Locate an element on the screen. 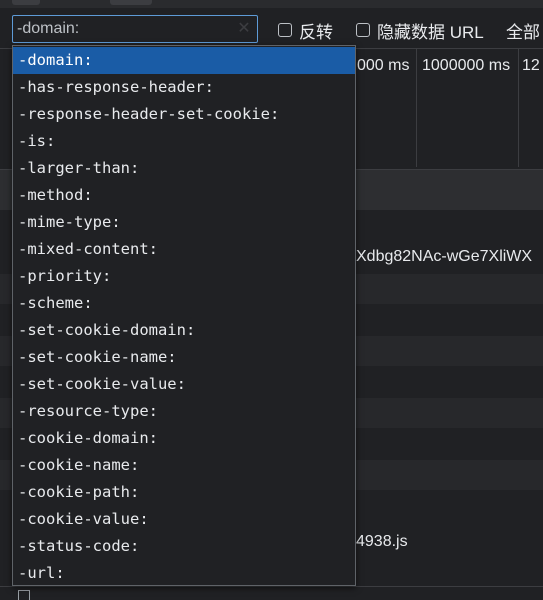 This screenshot has height=600, width=543. autocomplete-item: -cookie-path: is located at coordinates (184, 492).